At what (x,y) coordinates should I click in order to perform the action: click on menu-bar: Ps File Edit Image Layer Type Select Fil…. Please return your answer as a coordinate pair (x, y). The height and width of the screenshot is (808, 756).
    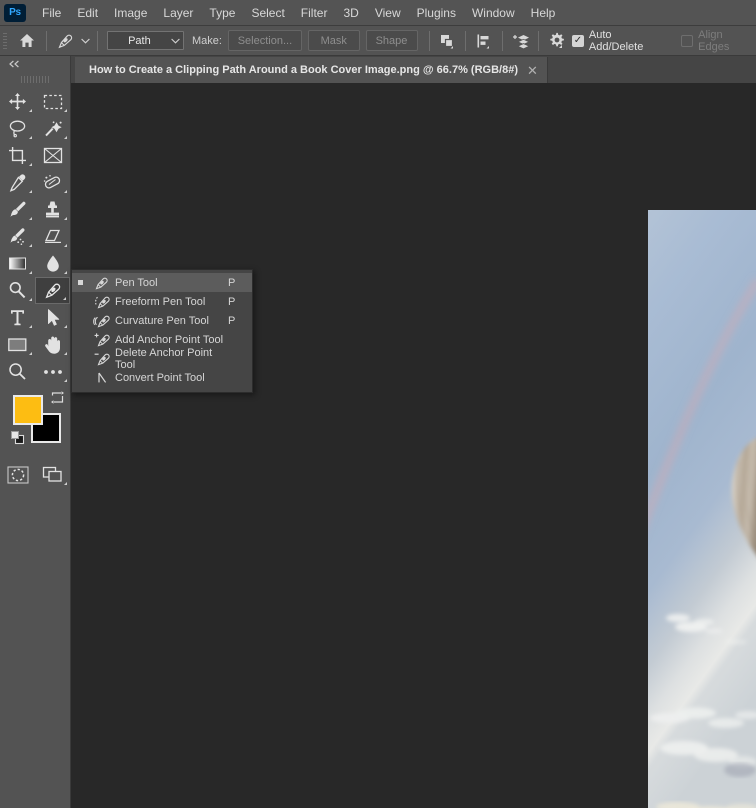
    Looking at the image, I should click on (378, 13).